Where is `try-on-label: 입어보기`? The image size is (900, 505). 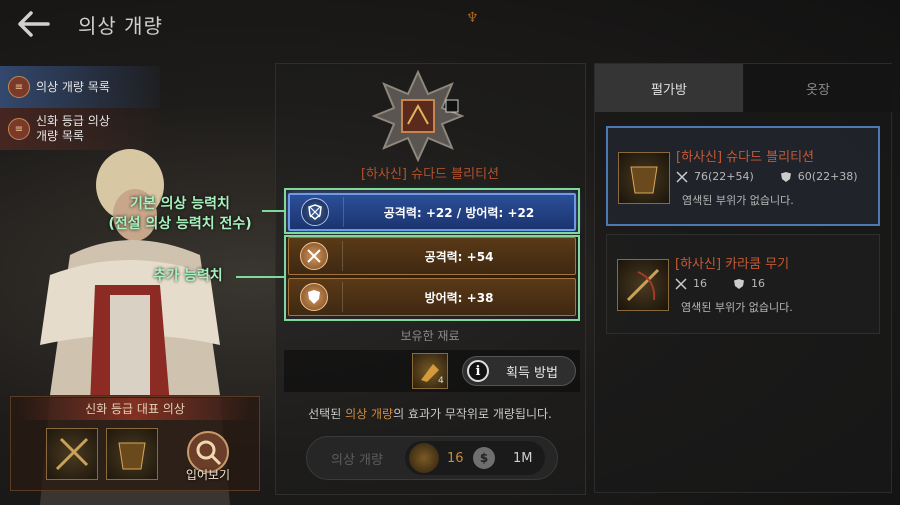 try-on-label: 입어보기 is located at coordinates (208, 475).